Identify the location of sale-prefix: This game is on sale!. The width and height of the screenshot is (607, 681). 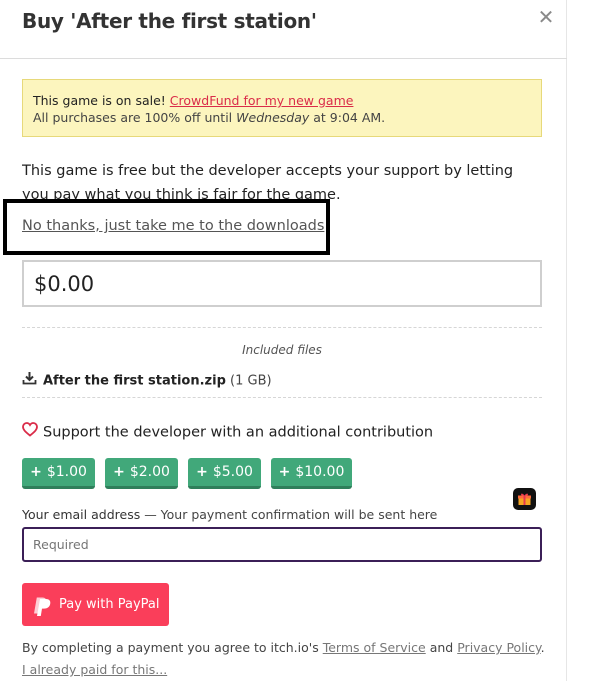
(99, 100).